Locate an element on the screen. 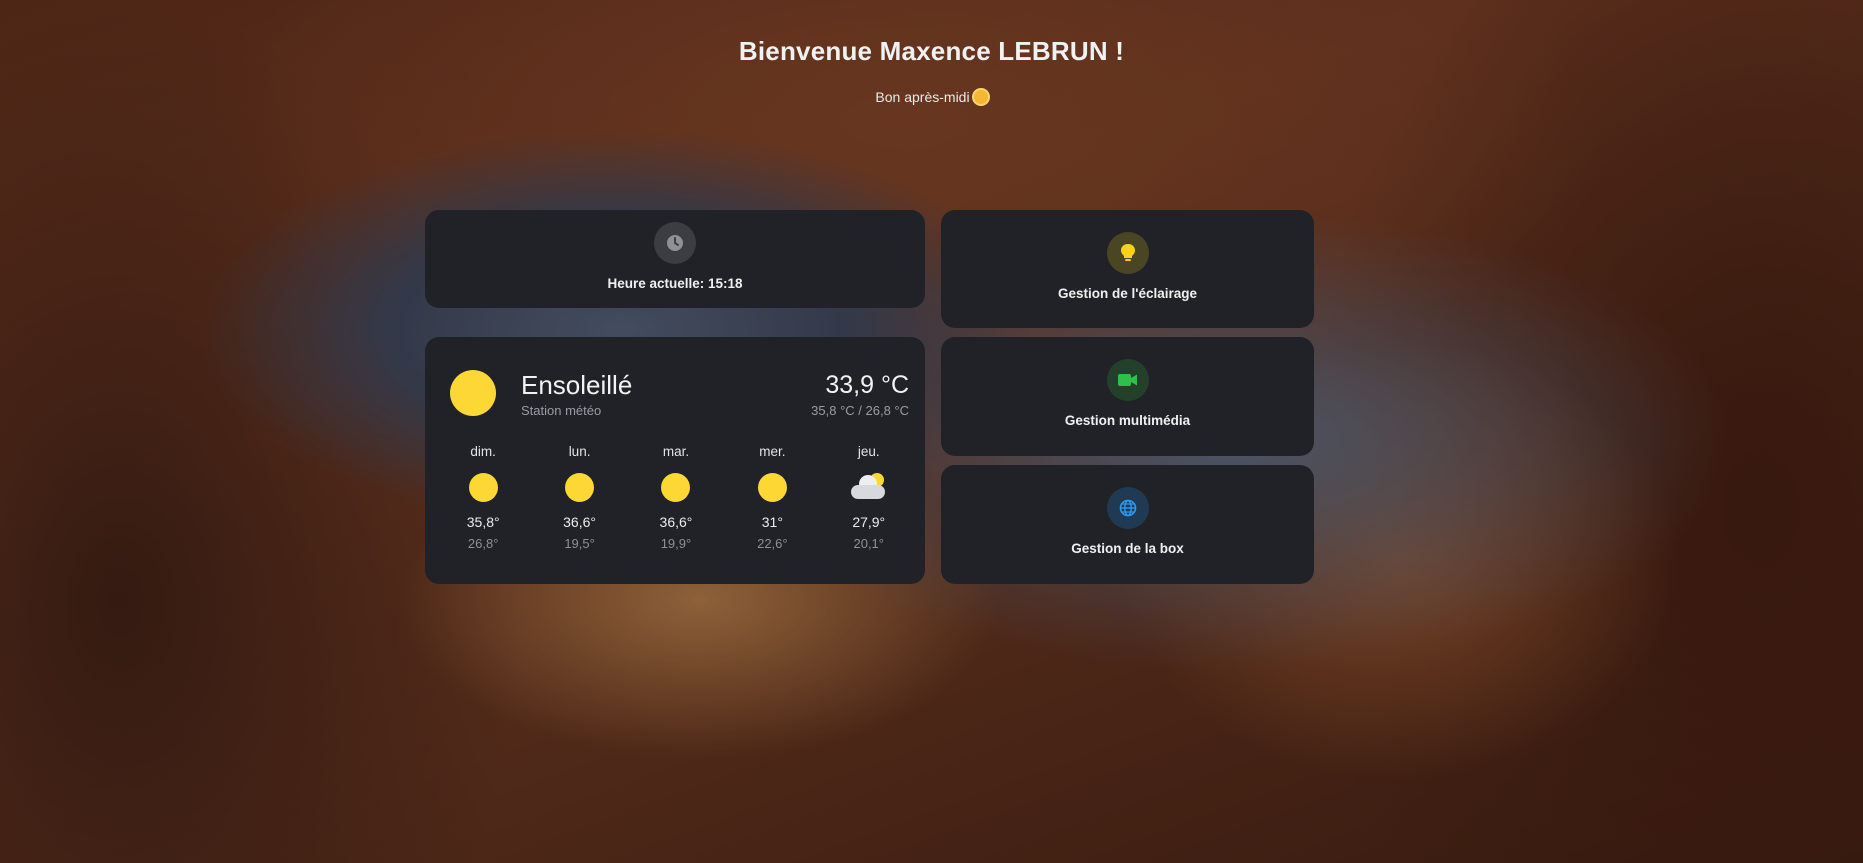 The image size is (1863, 863). lighting-management-label: Gestion de l'éclairage is located at coordinates (1127, 293).